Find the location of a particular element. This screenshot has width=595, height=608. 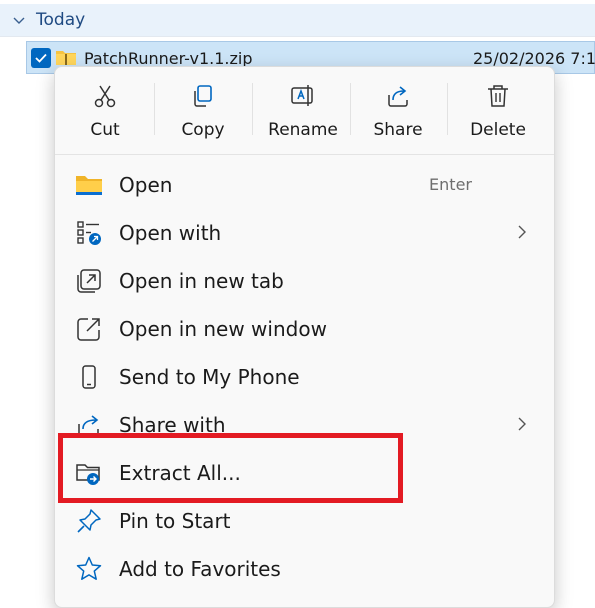

menu-item-label: Open in new window is located at coordinates (223, 329).